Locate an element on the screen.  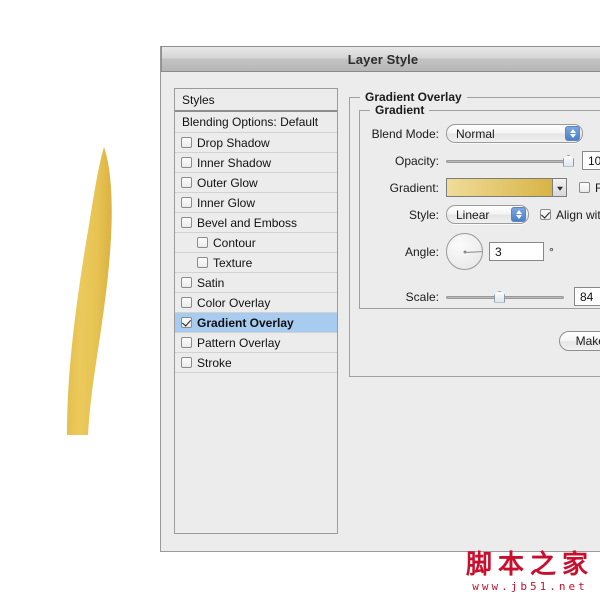
blend-mode-row: Blend Mode: Normal is located at coordinates (471, 133).